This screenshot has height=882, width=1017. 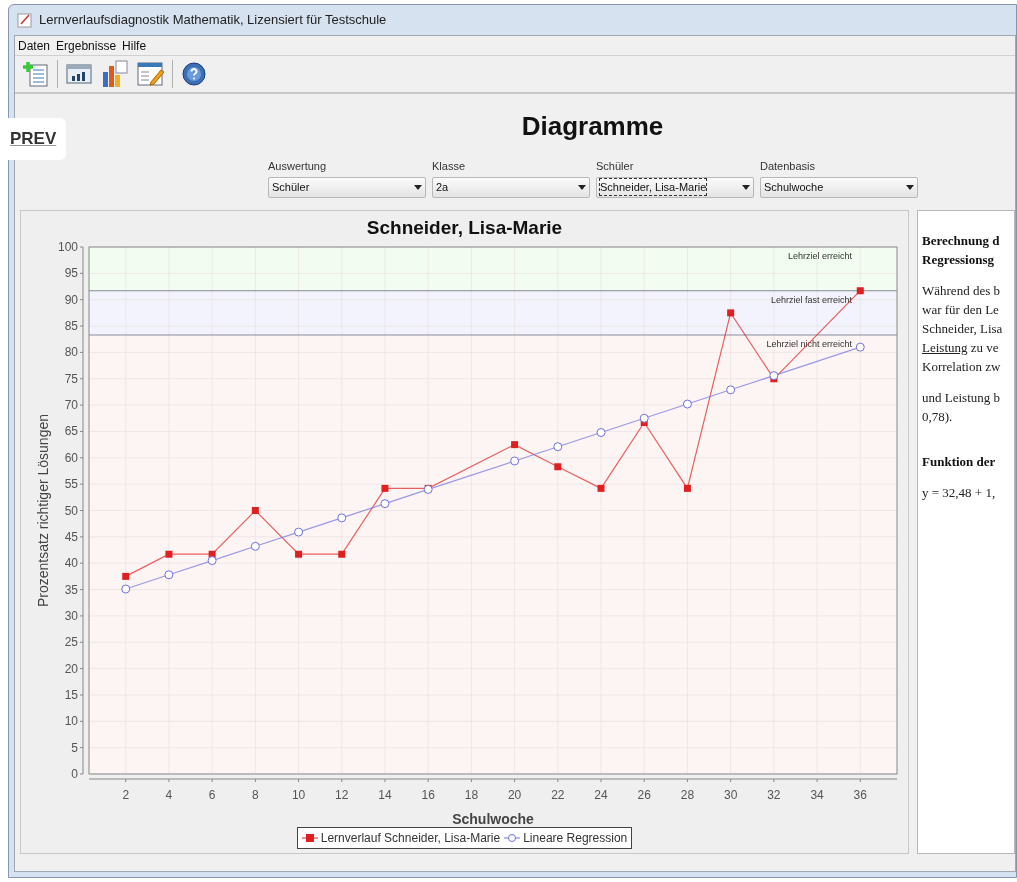 I want to click on field-label: Auswertung, so click(x=298, y=166).